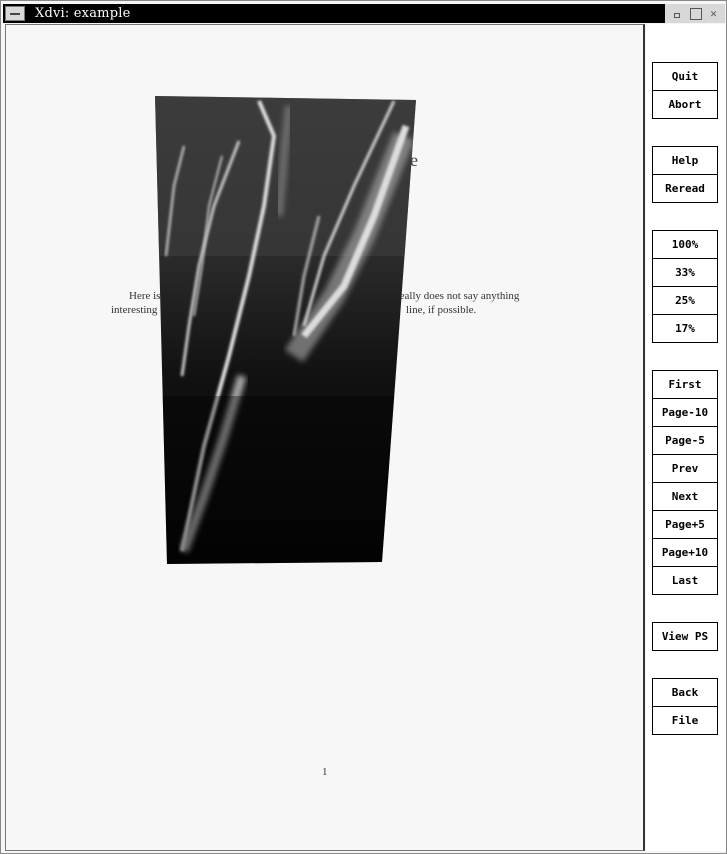 The image size is (727, 854). What do you see at coordinates (685, 441) in the screenshot?
I see `page-minus-5-button: Page-5` at bounding box center [685, 441].